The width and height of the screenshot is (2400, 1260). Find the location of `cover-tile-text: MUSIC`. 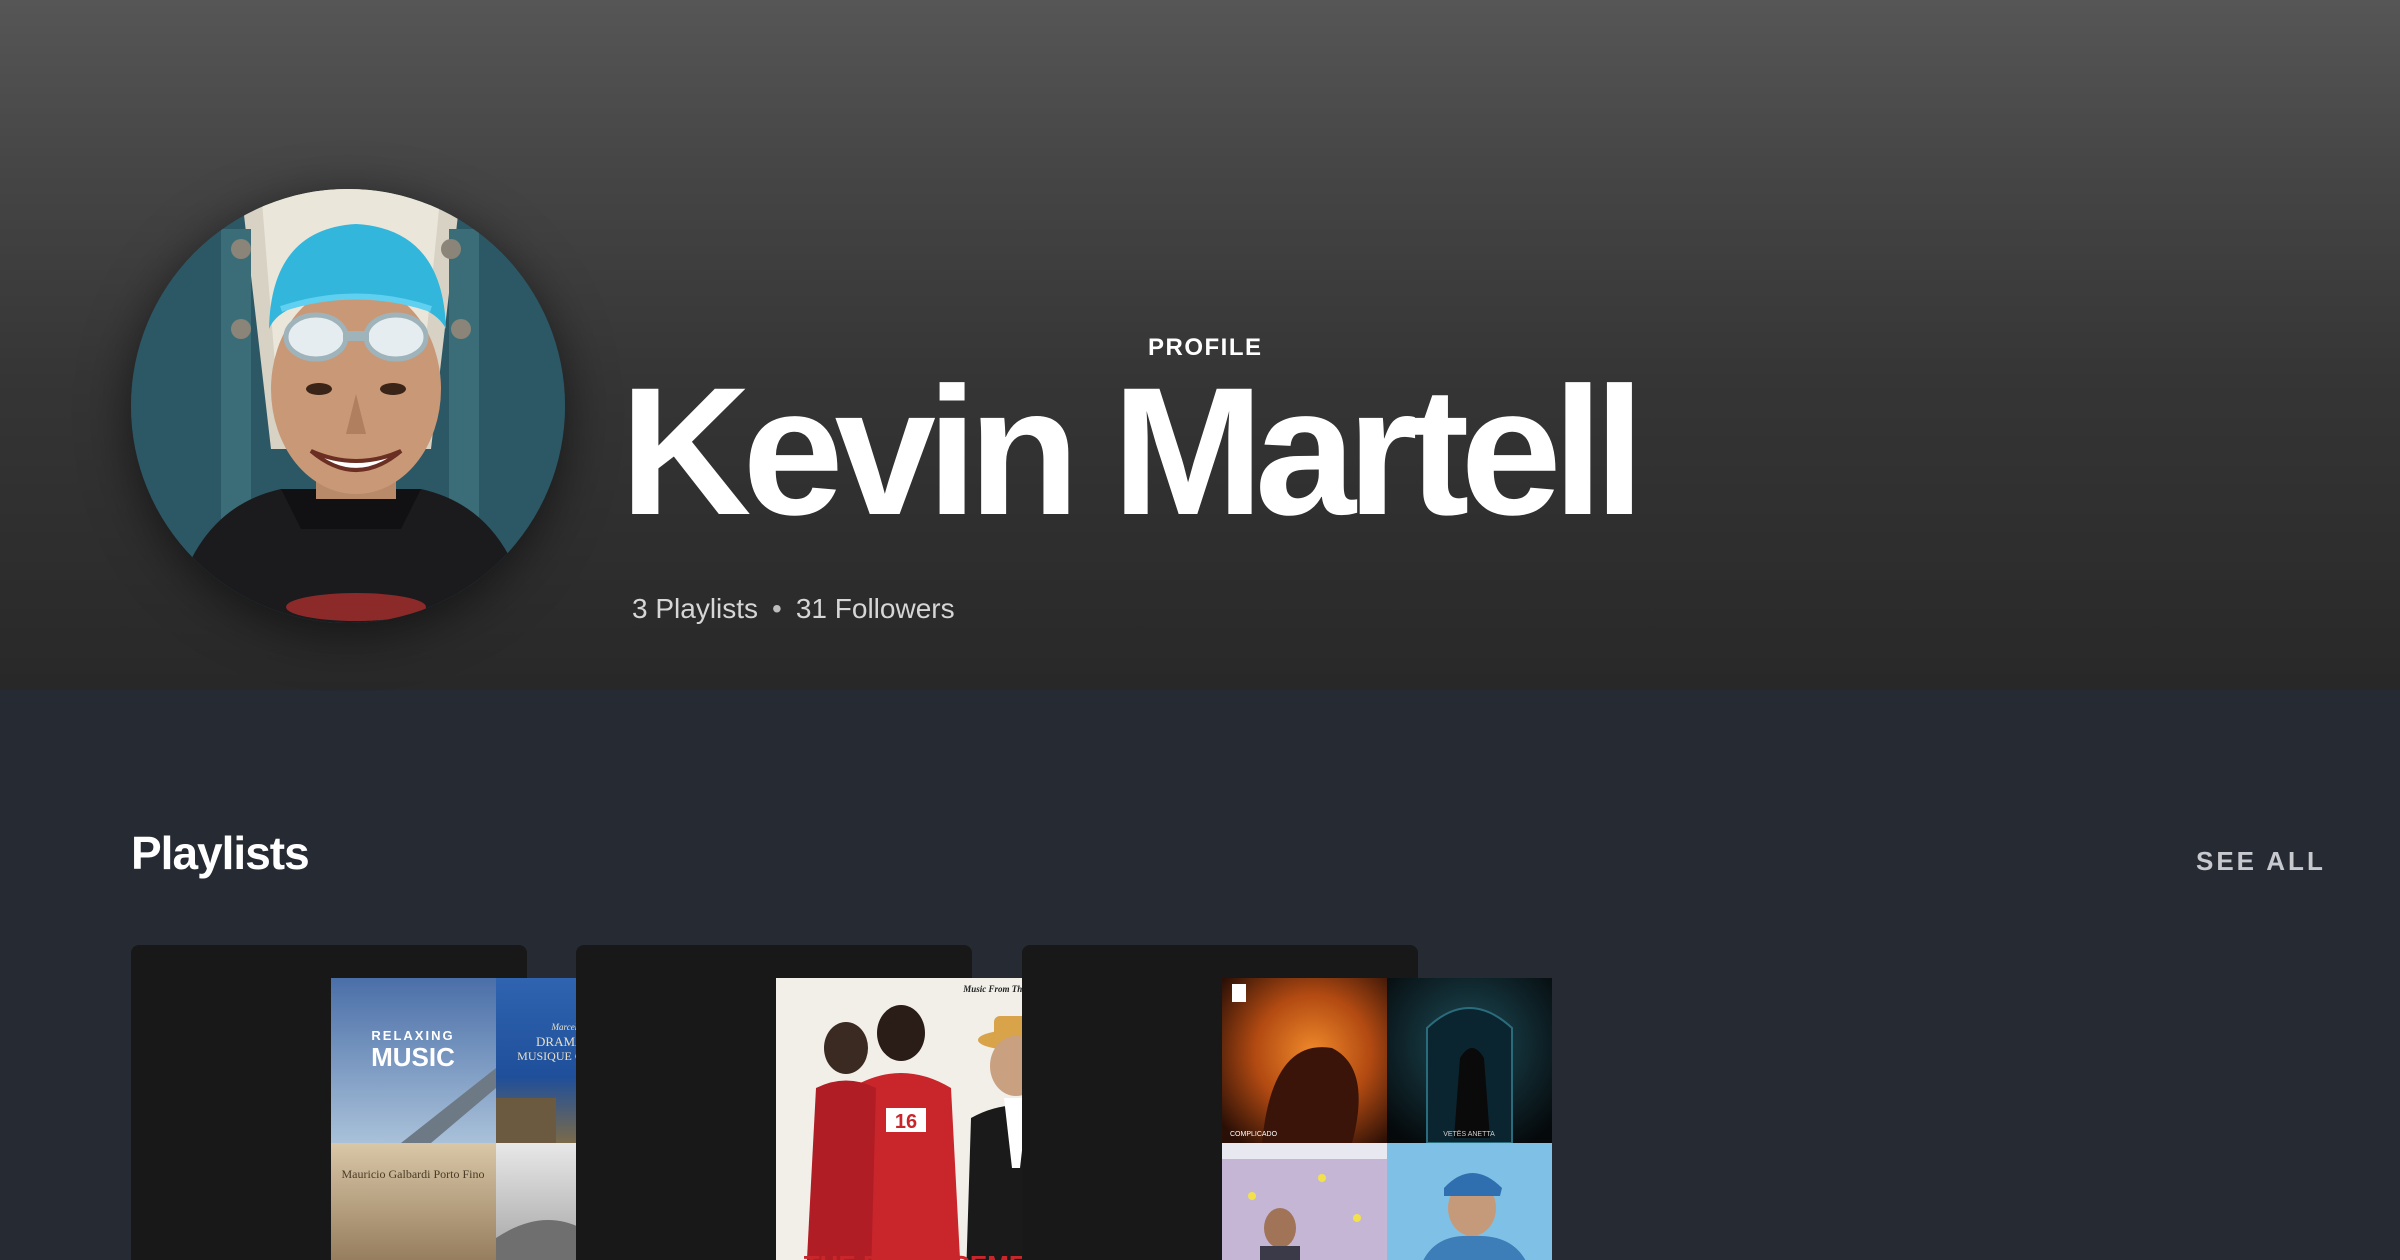

cover-tile-text: MUSIC is located at coordinates (413, 1057).